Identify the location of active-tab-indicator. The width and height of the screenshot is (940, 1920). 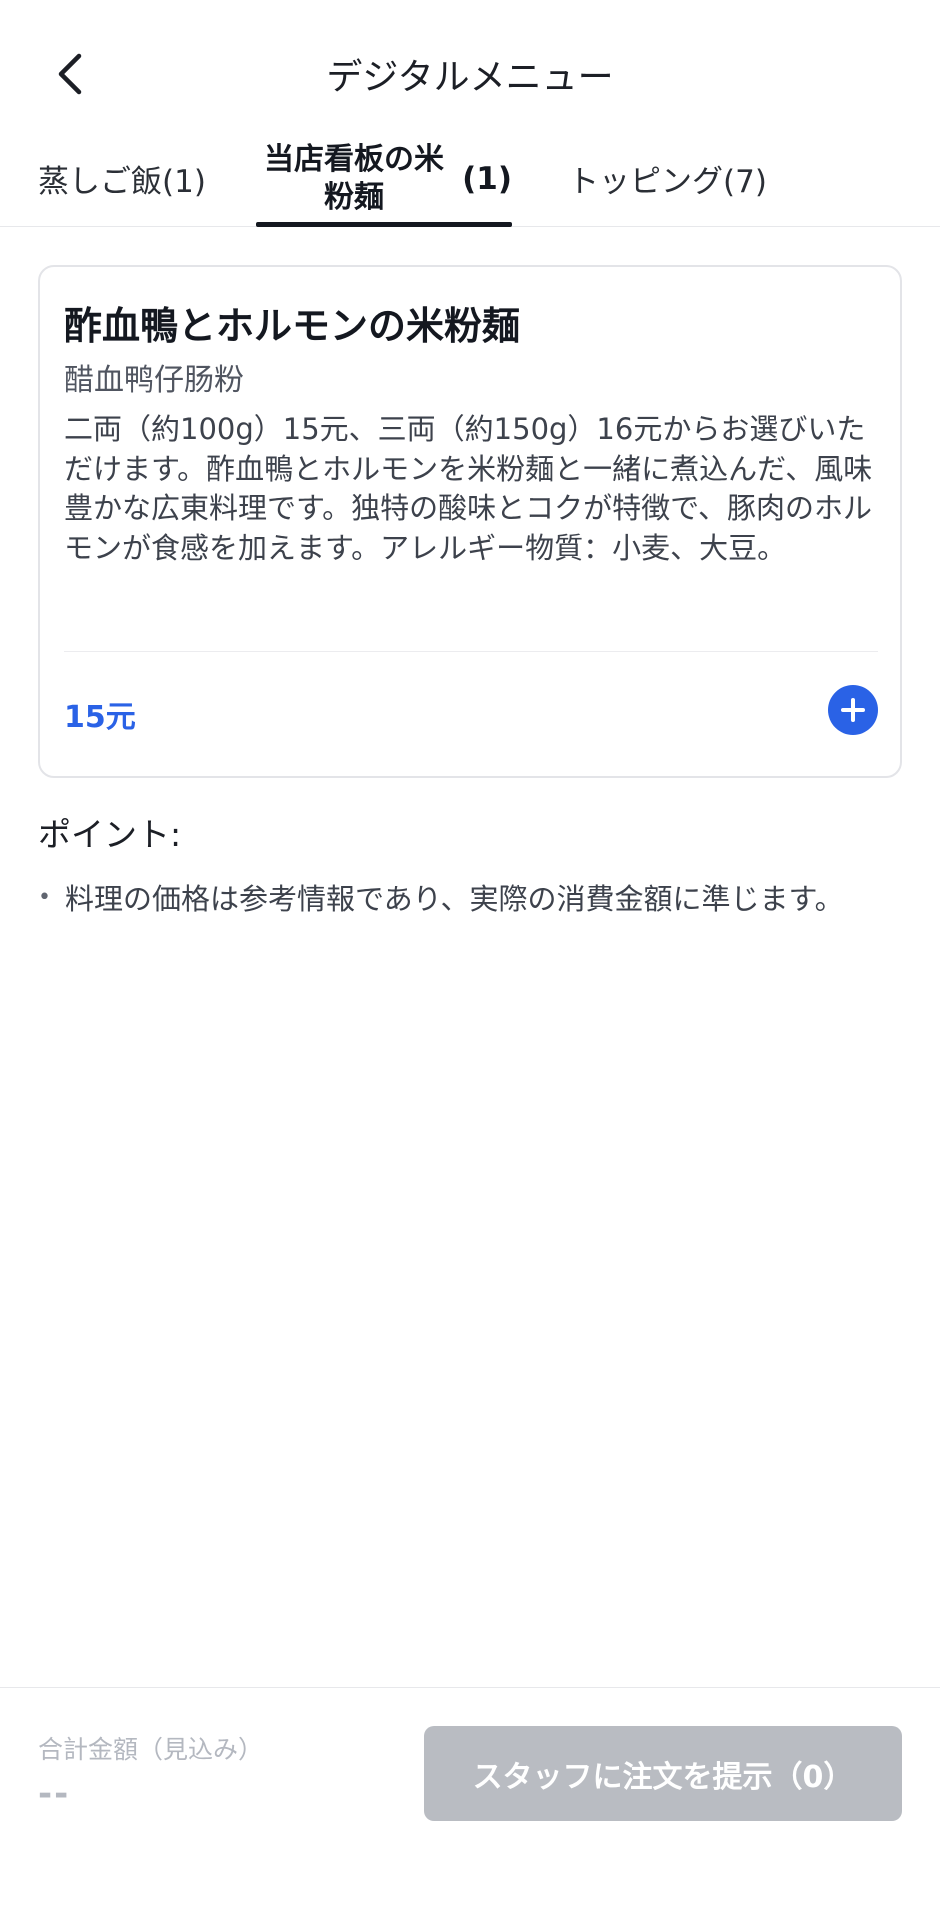
(384, 224).